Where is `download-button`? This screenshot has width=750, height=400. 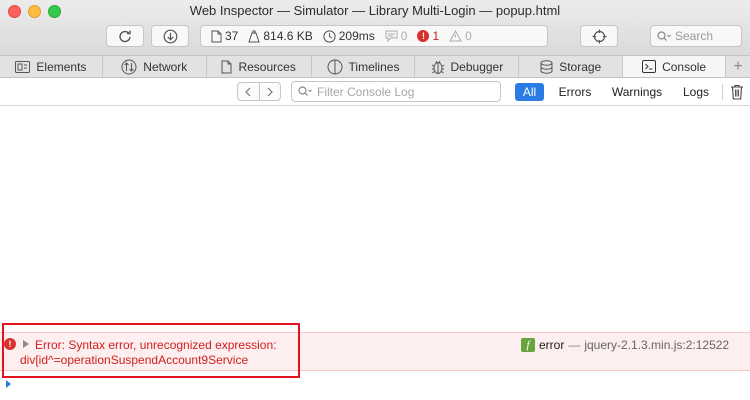
download-button is located at coordinates (170, 36).